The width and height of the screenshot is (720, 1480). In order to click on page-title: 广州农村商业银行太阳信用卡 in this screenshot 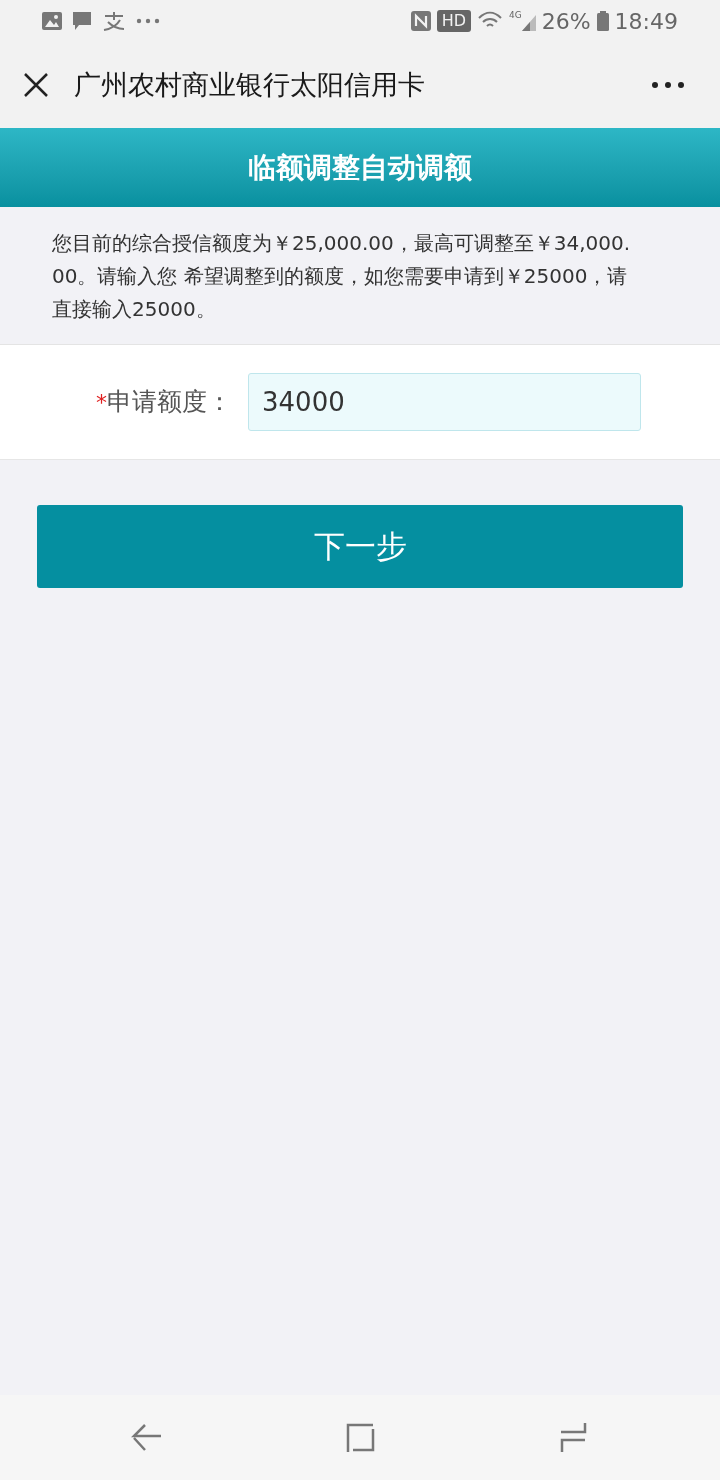, I will do `click(250, 84)`.